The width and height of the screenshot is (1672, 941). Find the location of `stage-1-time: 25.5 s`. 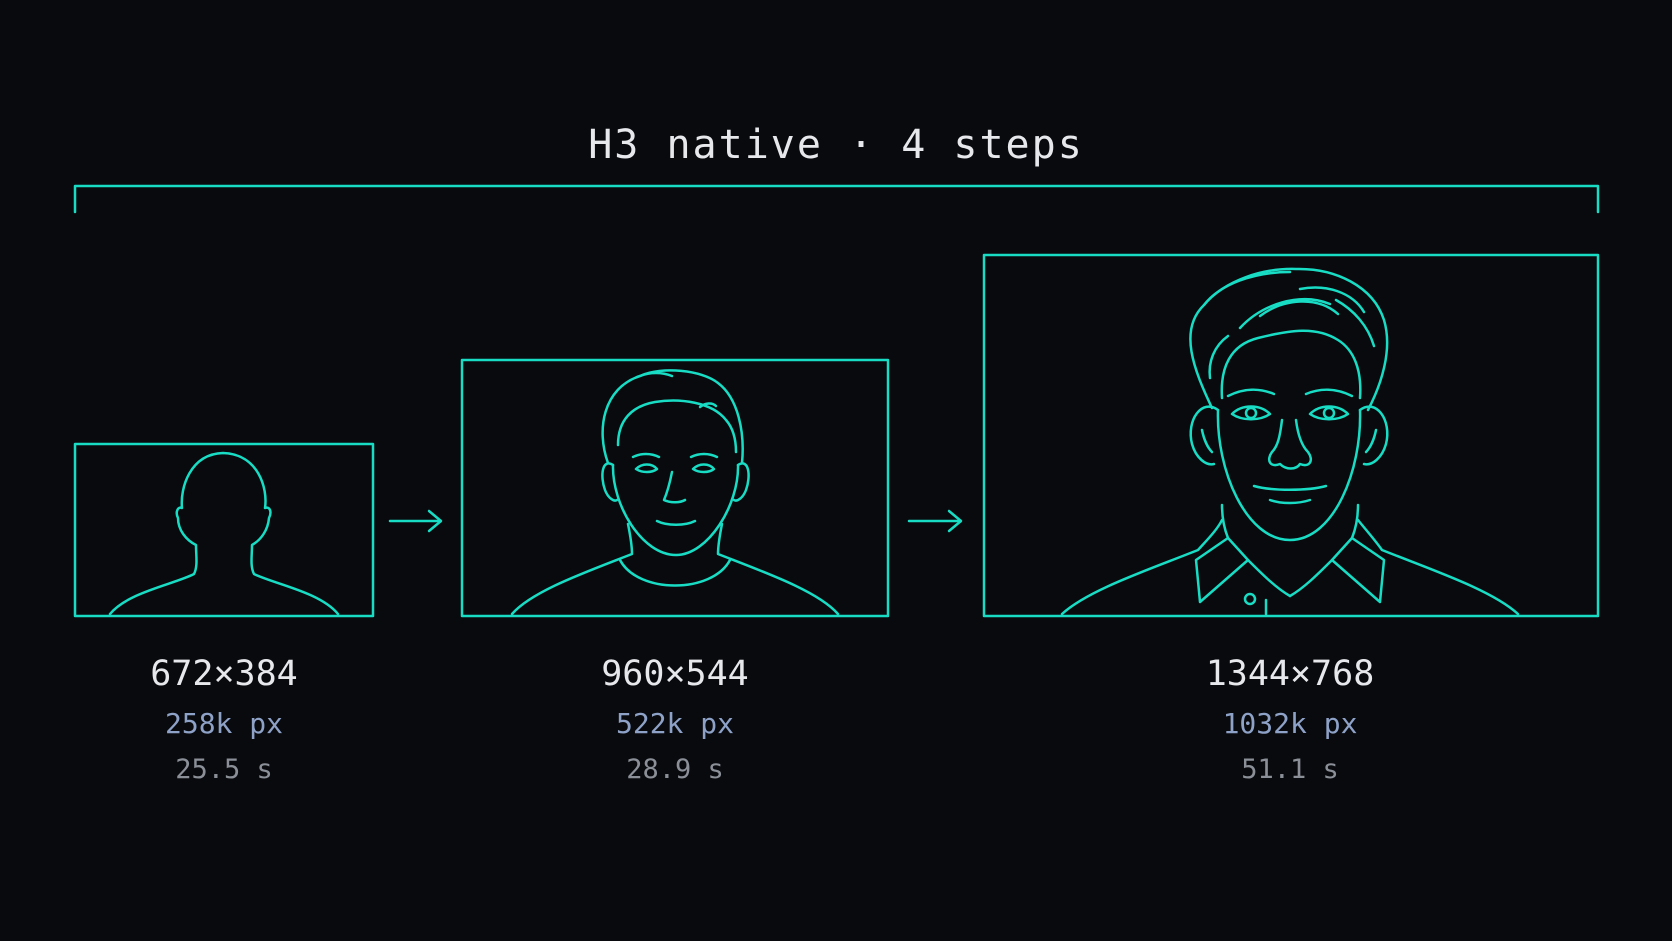

stage-1-time: 25.5 s is located at coordinates (224, 769).